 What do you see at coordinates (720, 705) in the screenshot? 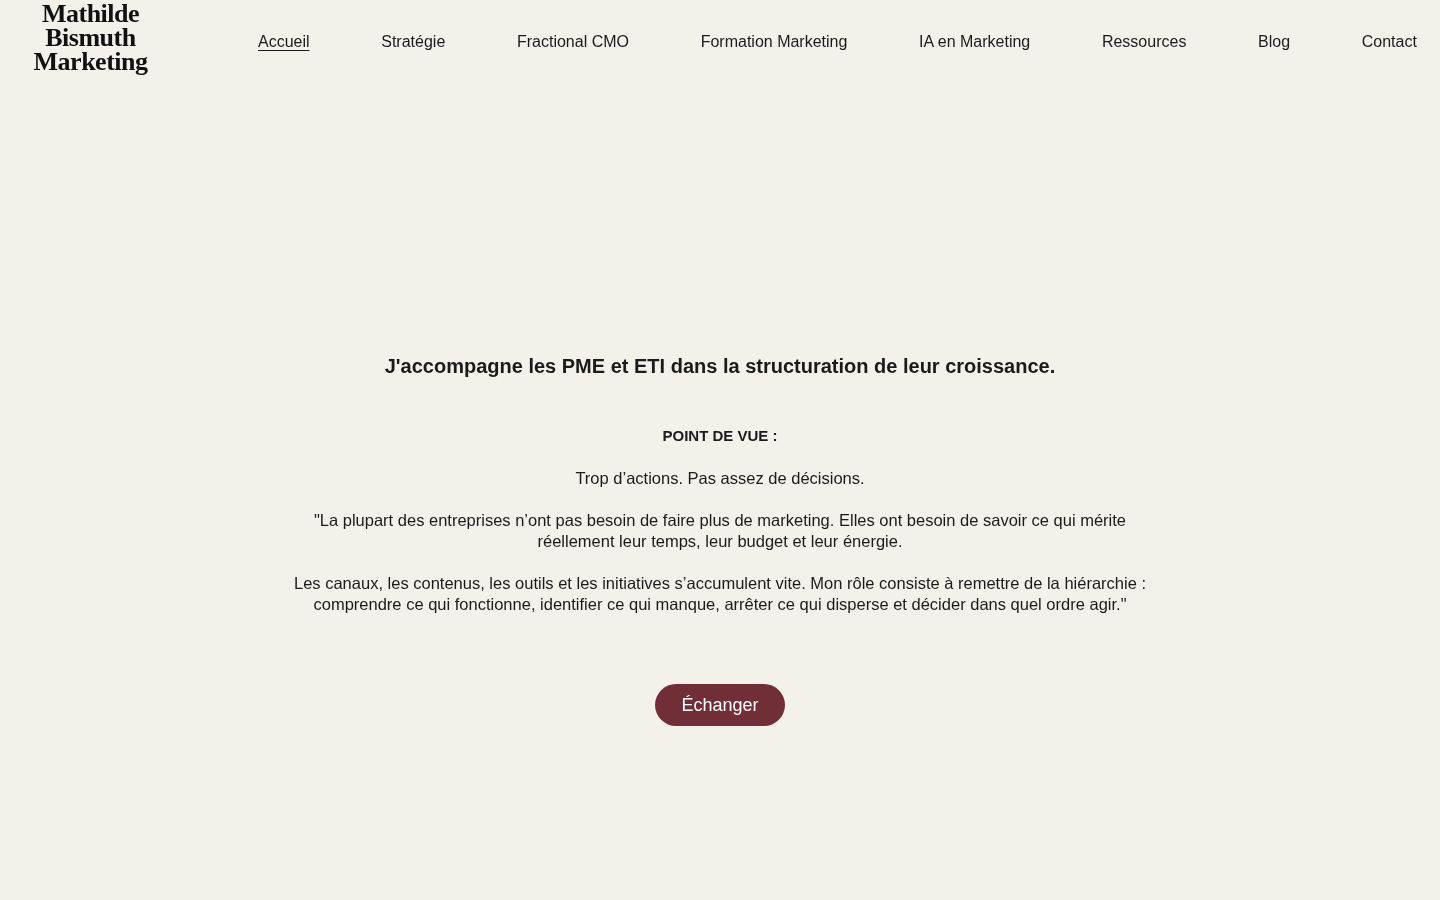
I see `exchange-button: Échanger` at bounding box center [720, 705].